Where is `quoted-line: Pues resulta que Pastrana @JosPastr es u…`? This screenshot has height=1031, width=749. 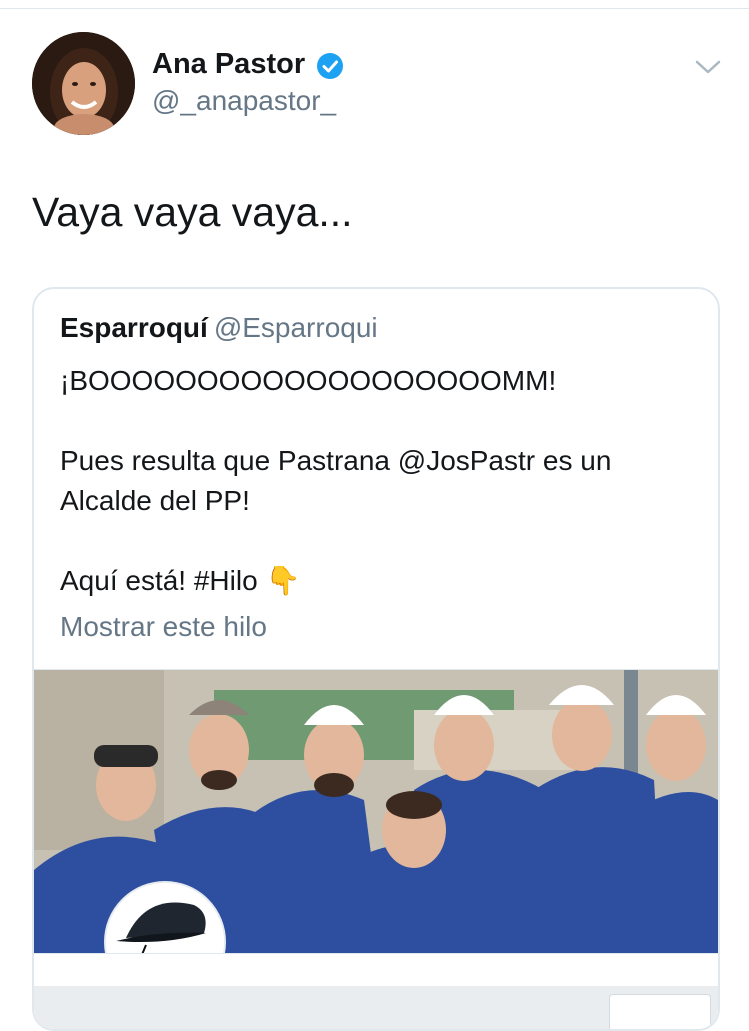
quoted-line: Pues resulta que Pastrana @JosPastr es u… is located at coordinates (336, 460).